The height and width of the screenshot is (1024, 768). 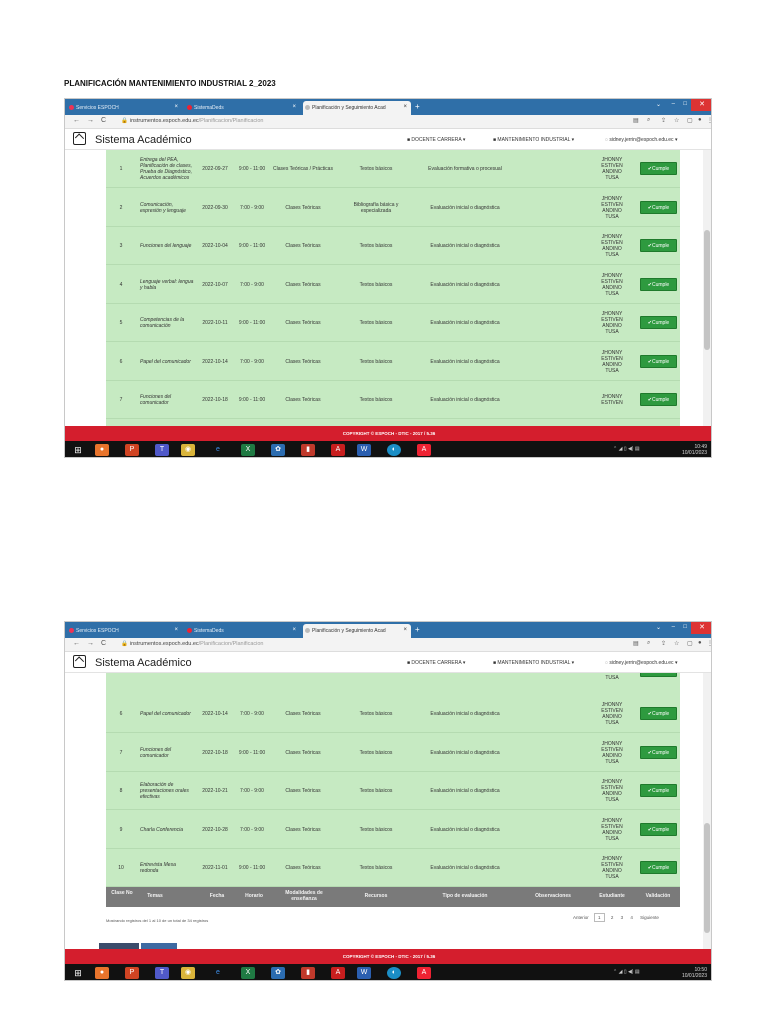 I want to click on header-tipo: Tipo de evaluación, so click(x=465, y=896).